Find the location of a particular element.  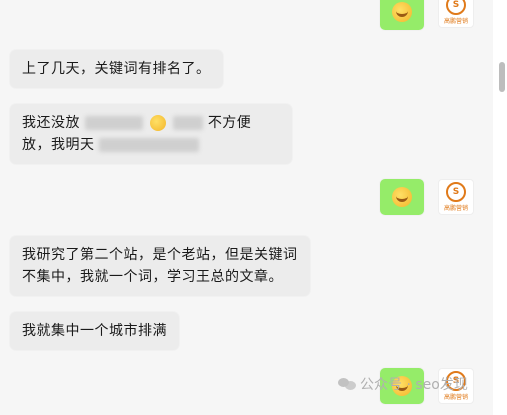

incoming-message: 上了几天，关键词有排名了。 is located at coordinates (116, 69).